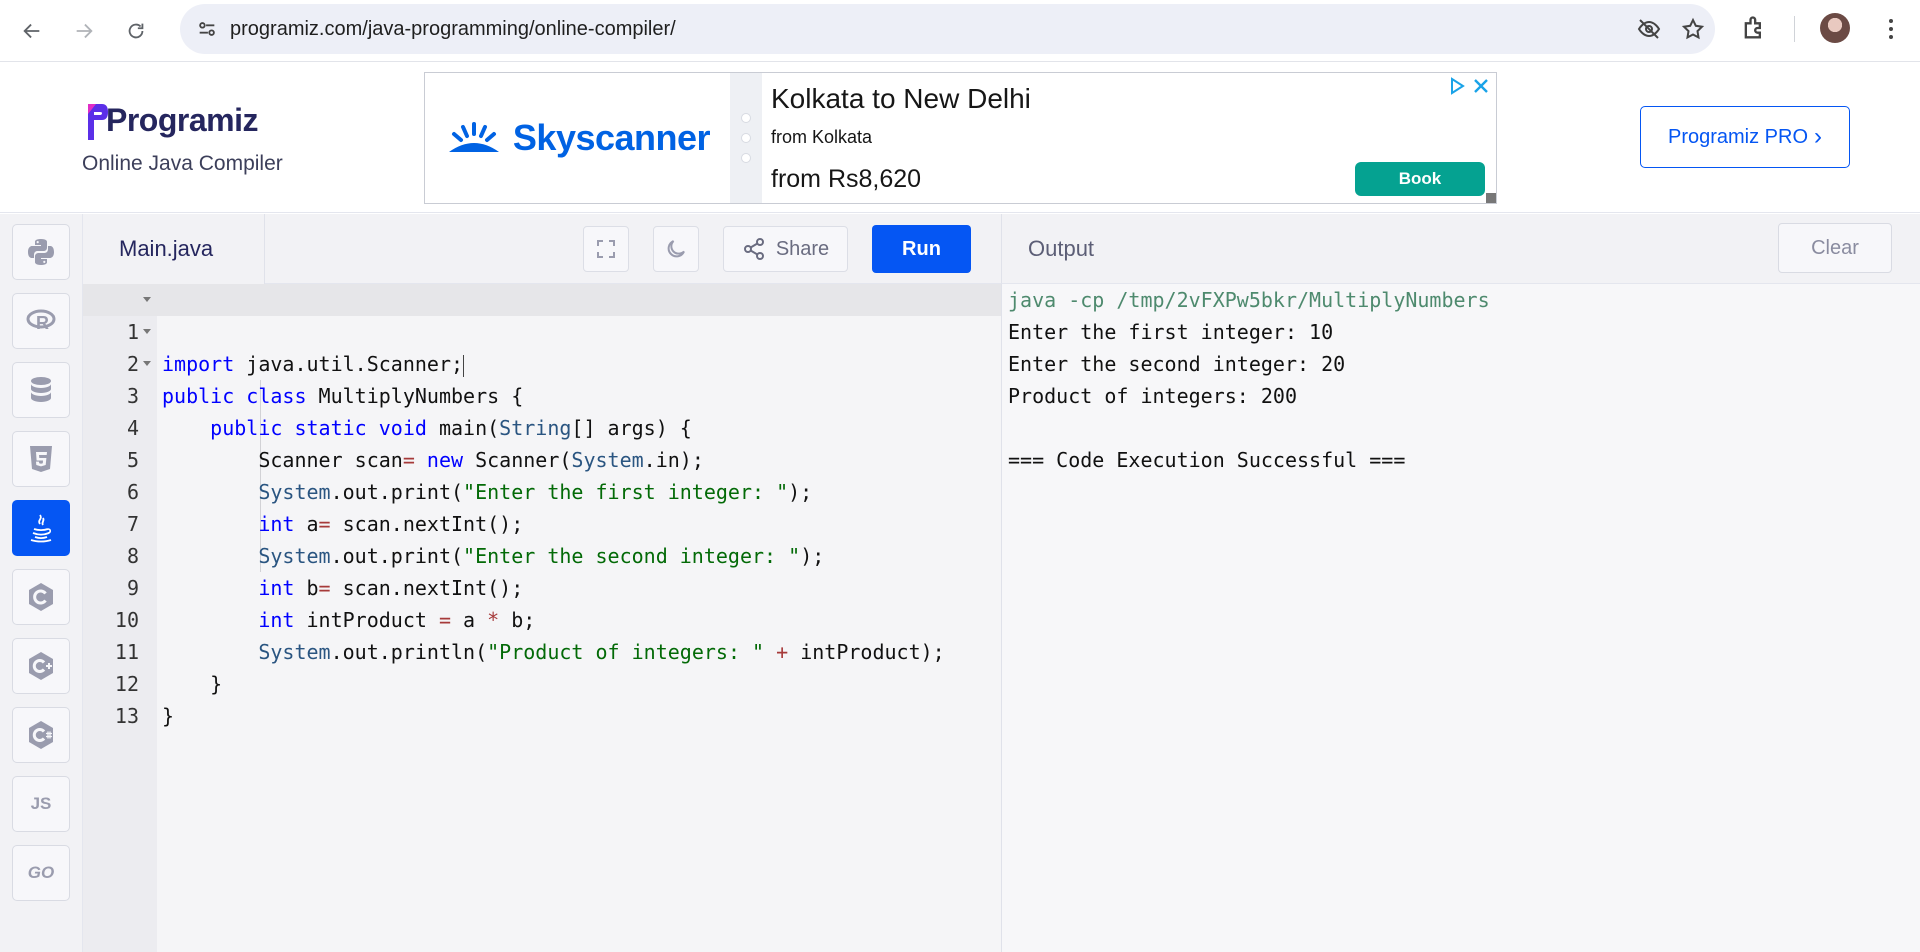  I want to click on adchoices-icon, so click(1457, 86).